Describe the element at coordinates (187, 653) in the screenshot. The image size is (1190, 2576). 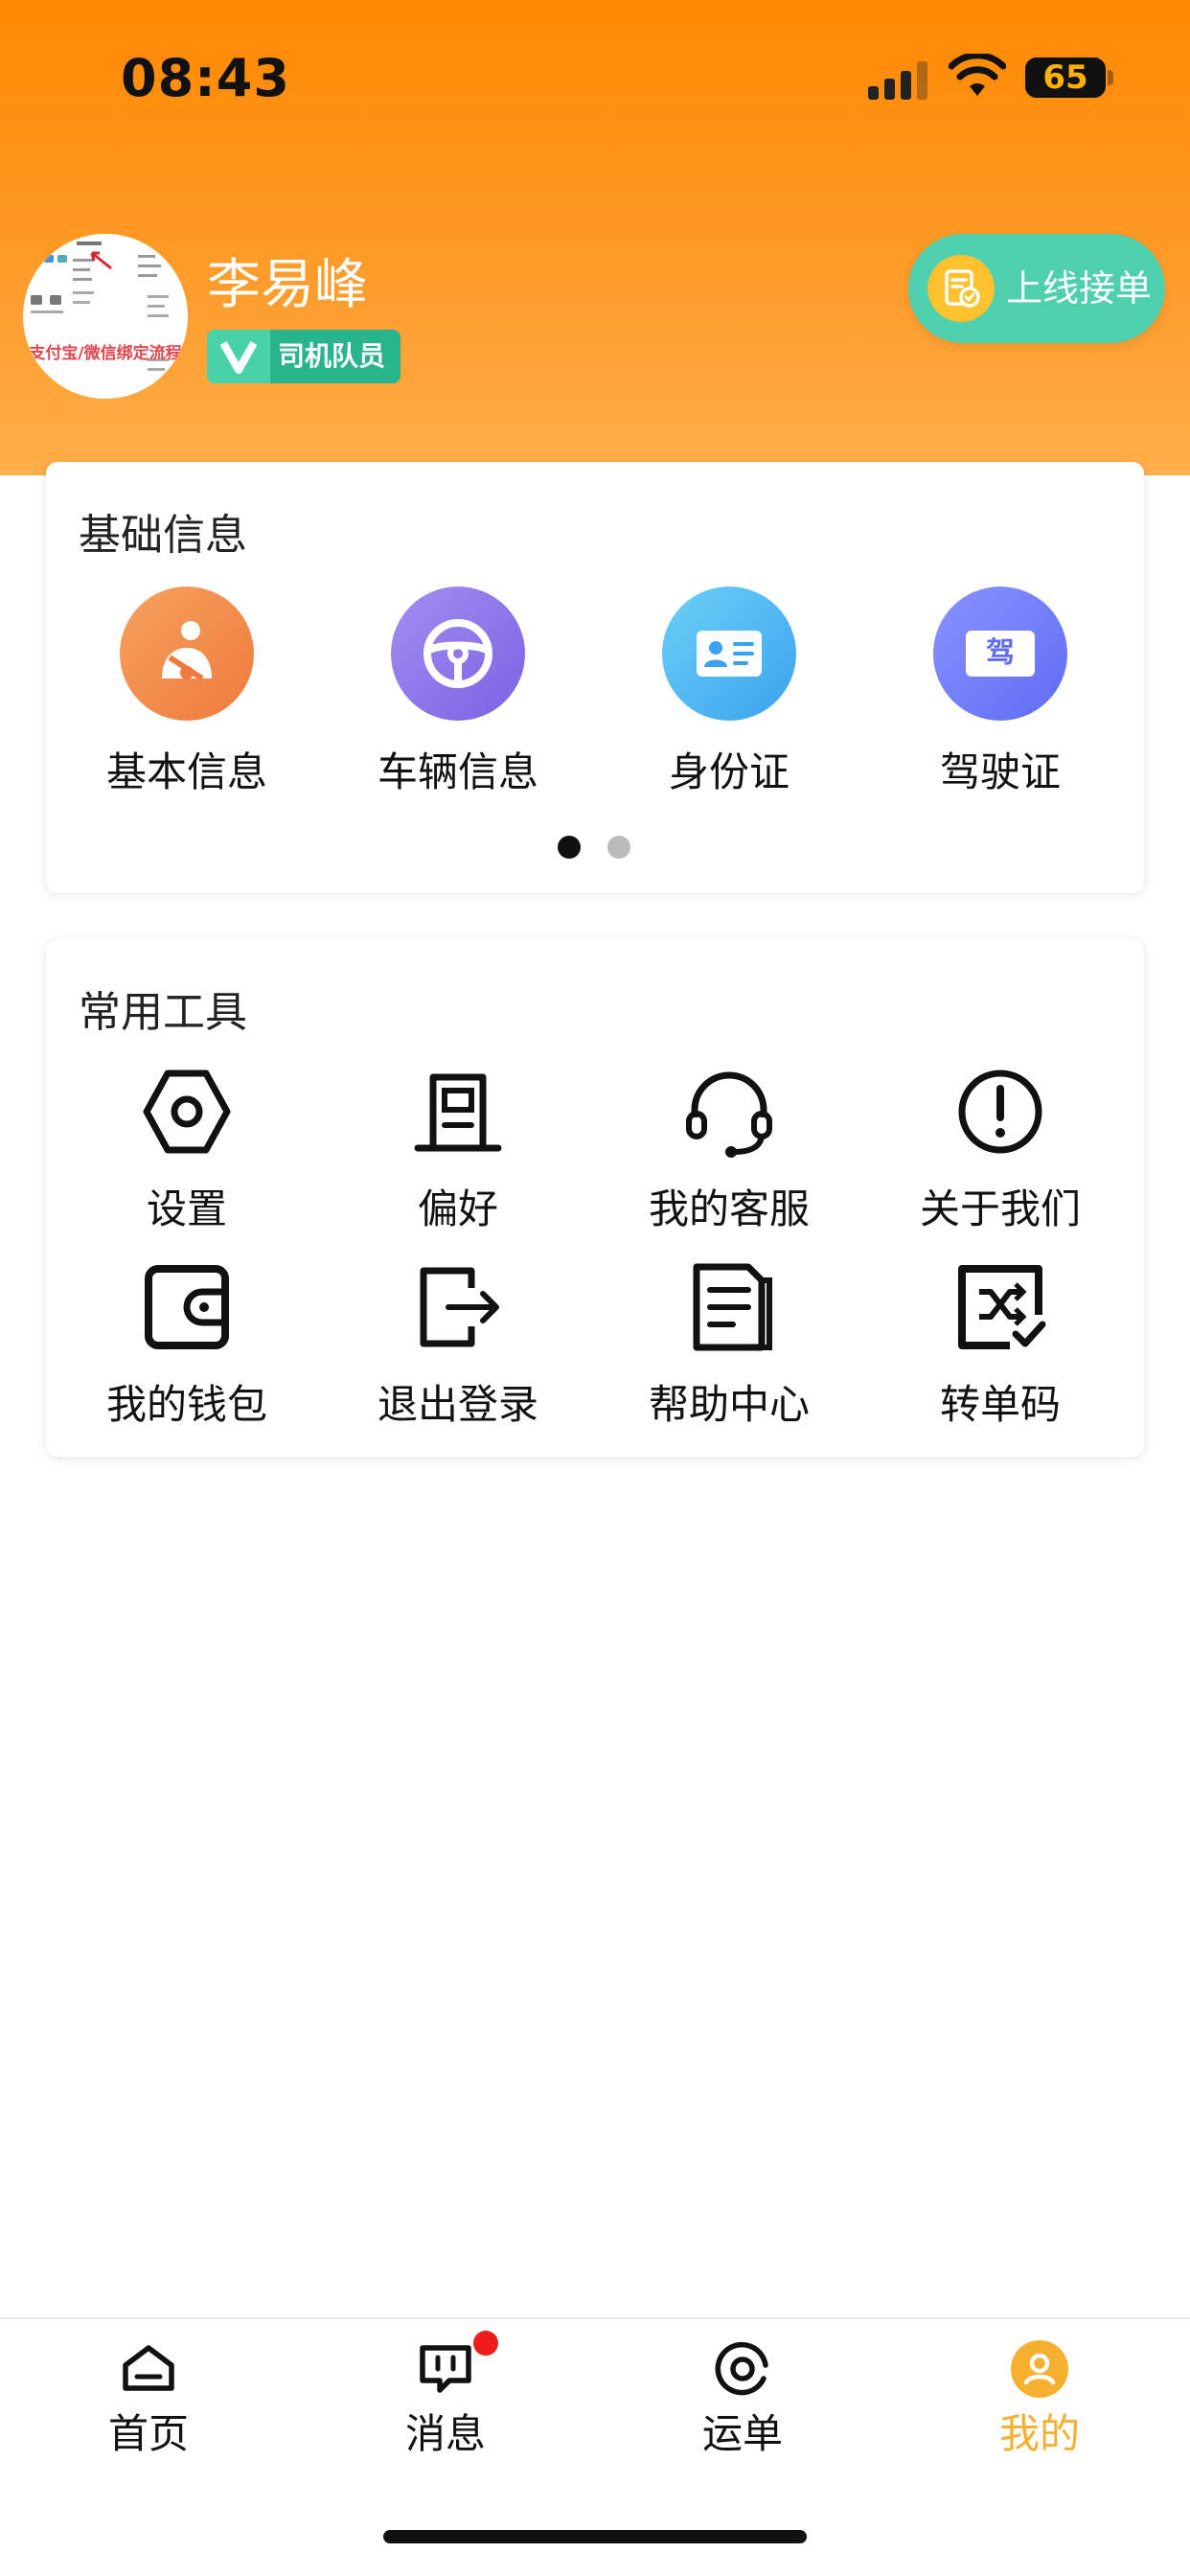
I see `seatbelt-person-icon` at that location.